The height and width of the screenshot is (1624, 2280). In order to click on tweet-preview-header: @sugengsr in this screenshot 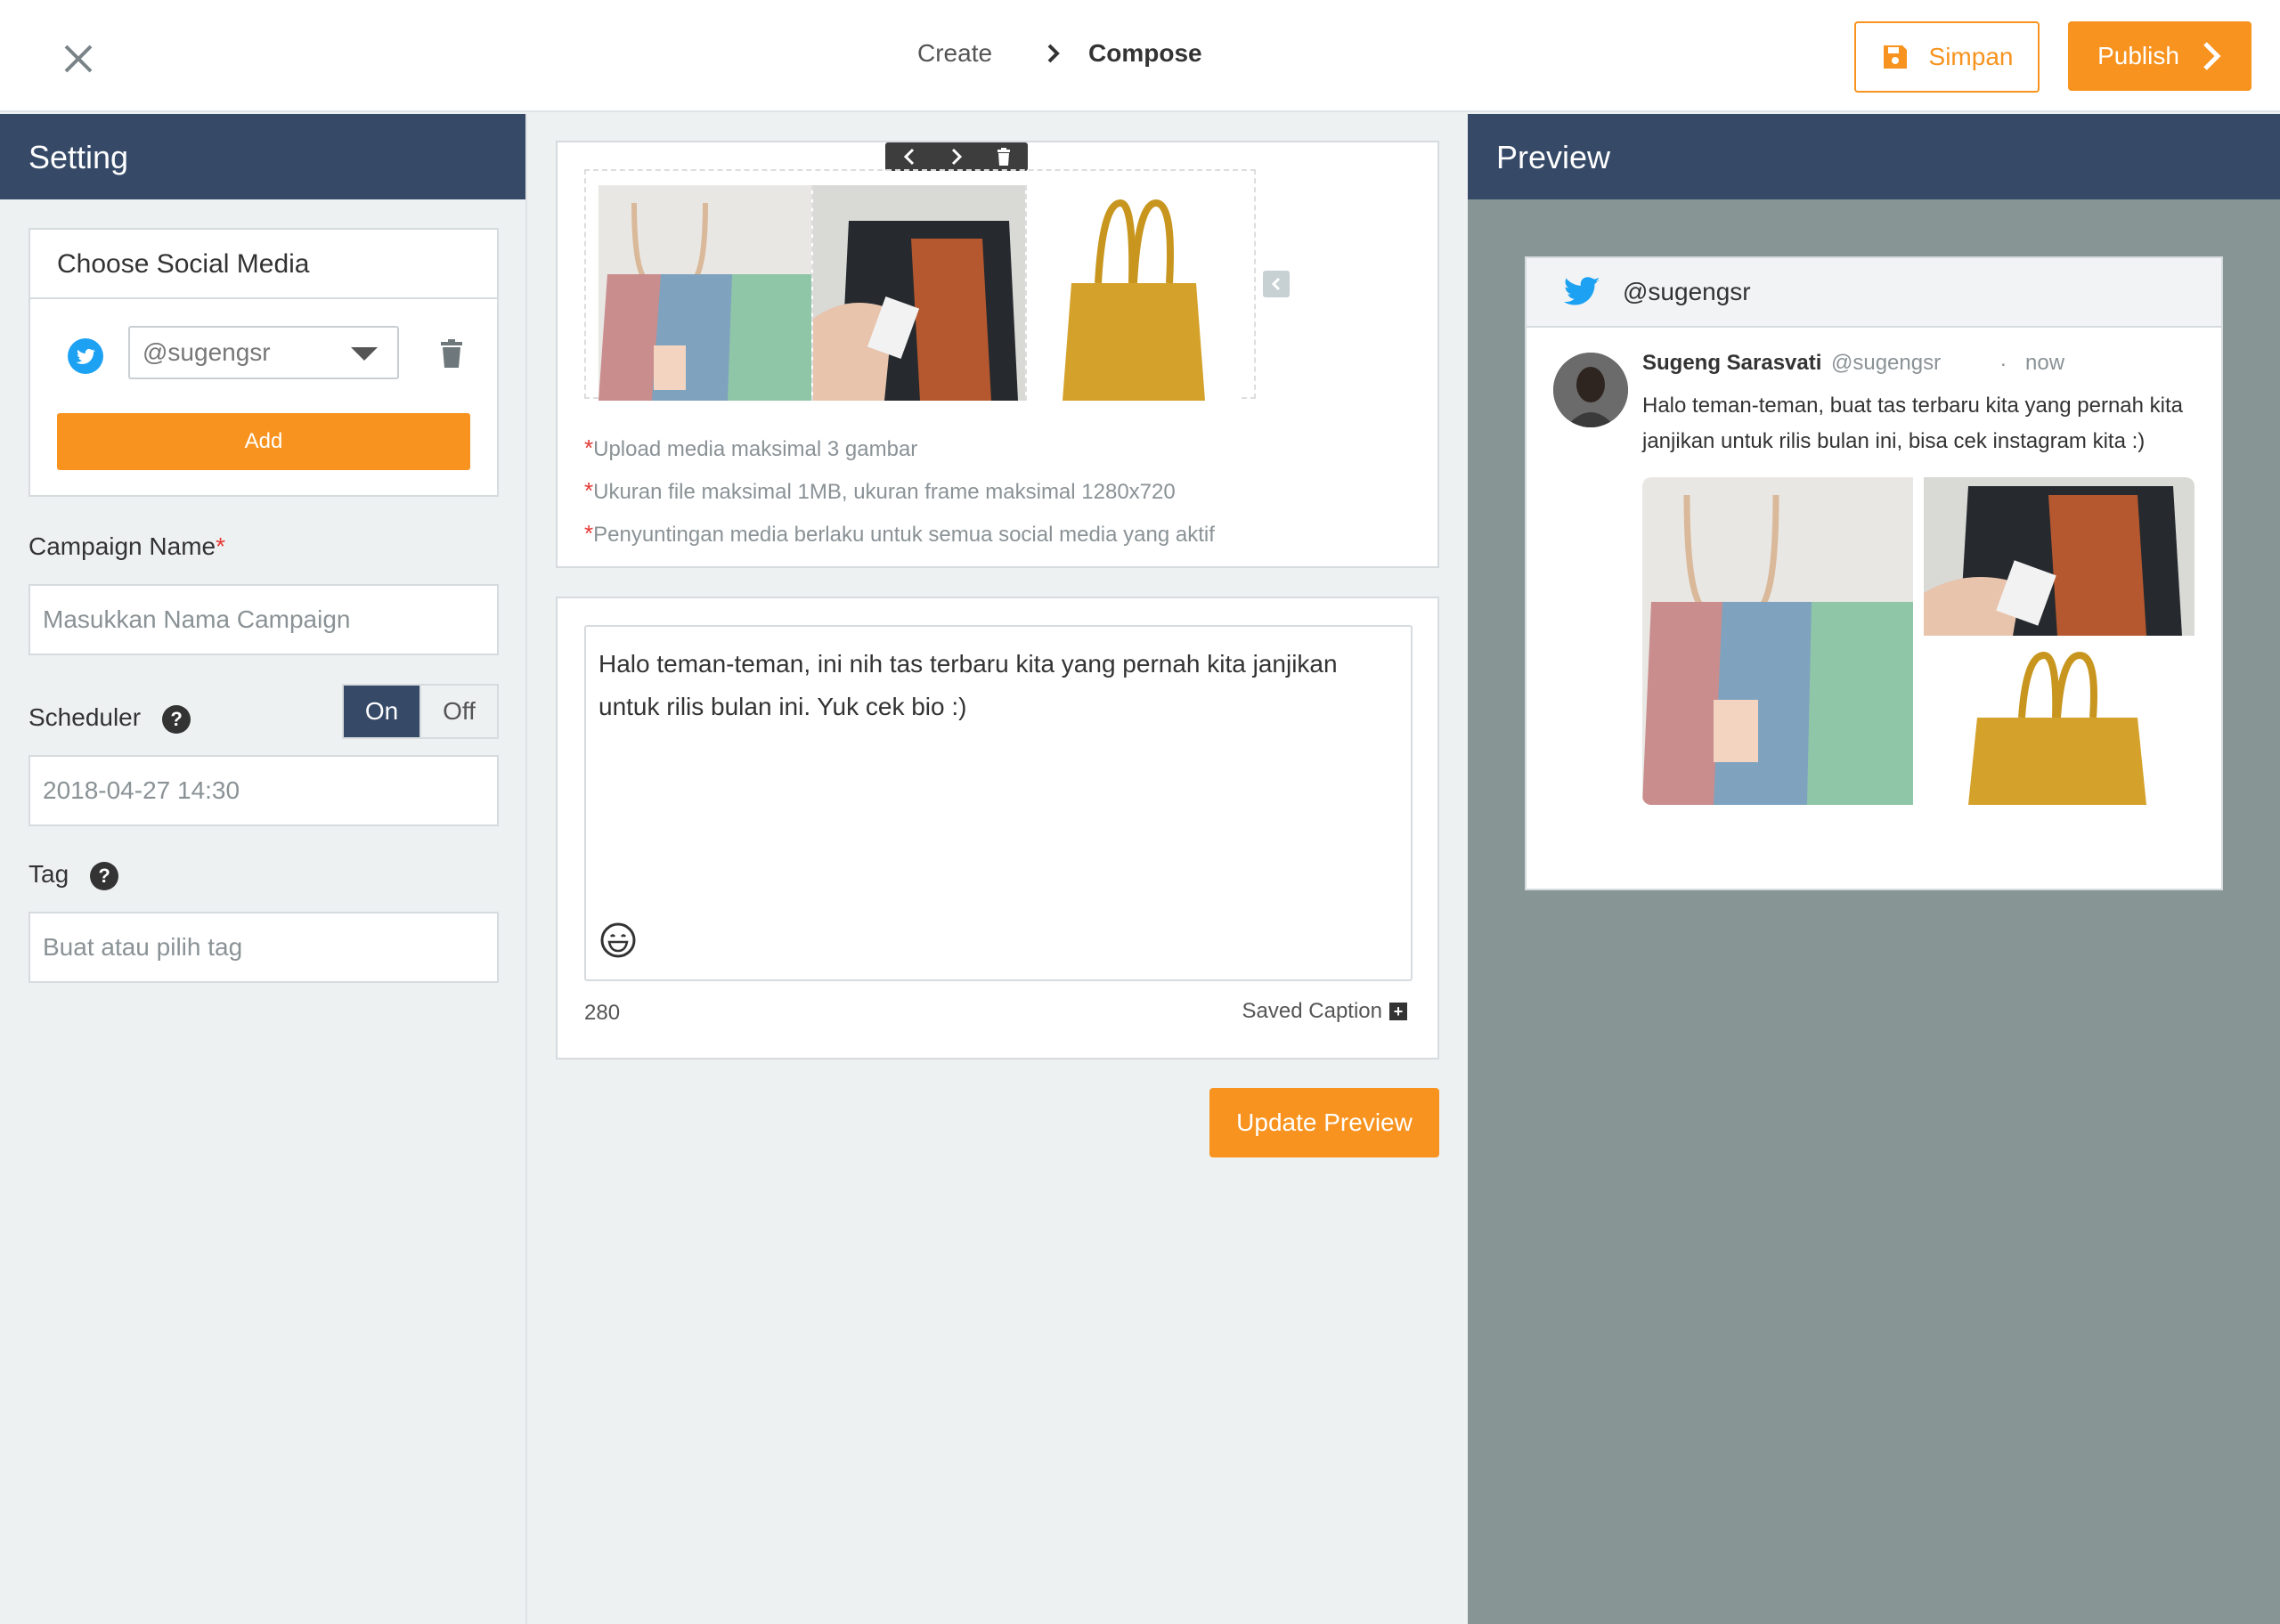, I will do `click(1874, 293)`.